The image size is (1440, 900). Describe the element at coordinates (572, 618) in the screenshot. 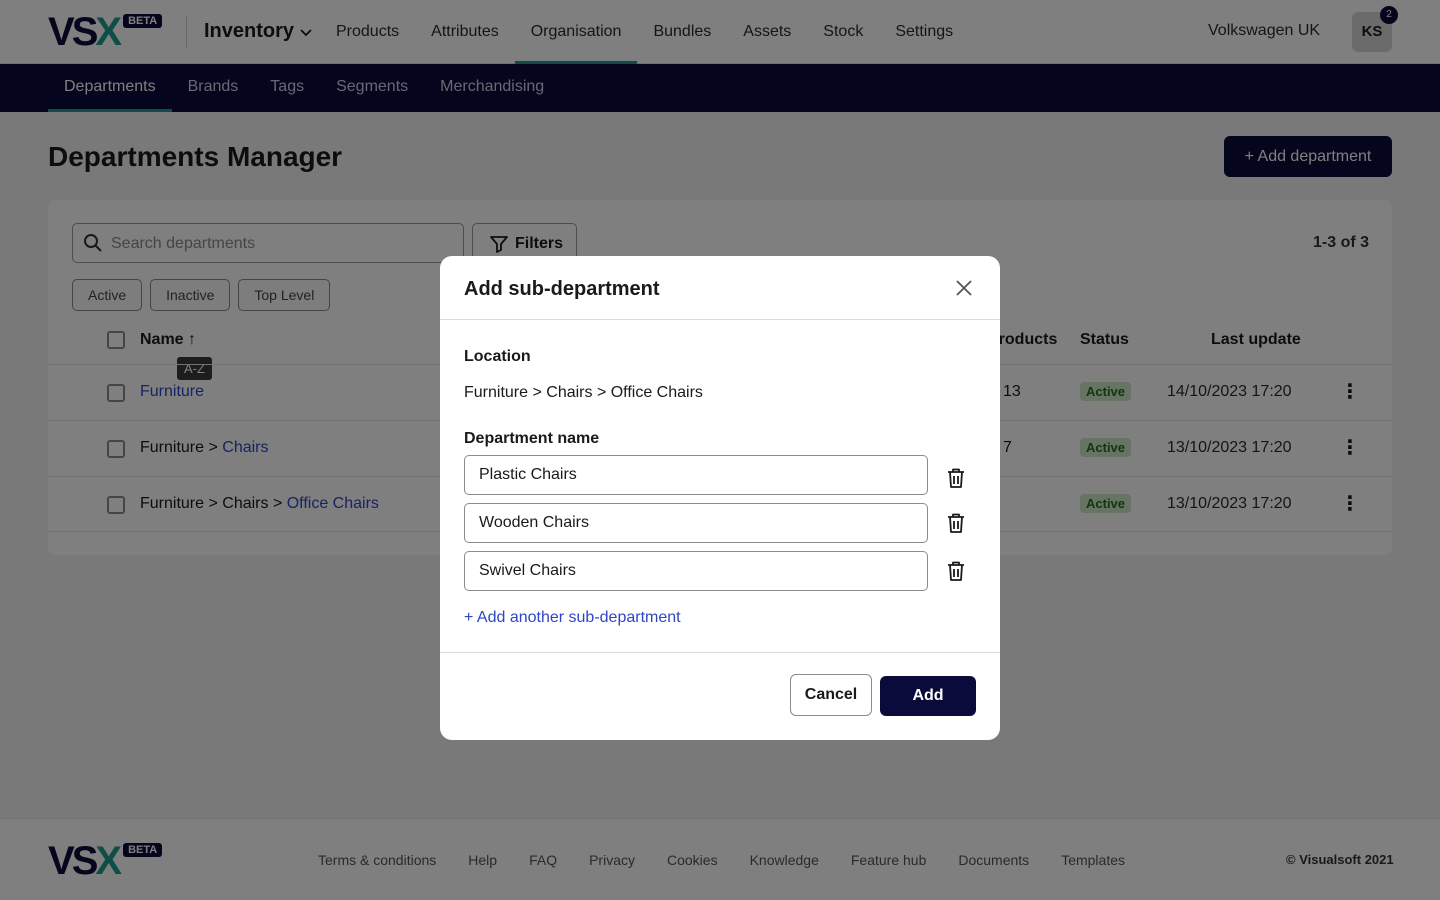

I see `add-another-sub-department-link: + Add another sub-department` at that location.